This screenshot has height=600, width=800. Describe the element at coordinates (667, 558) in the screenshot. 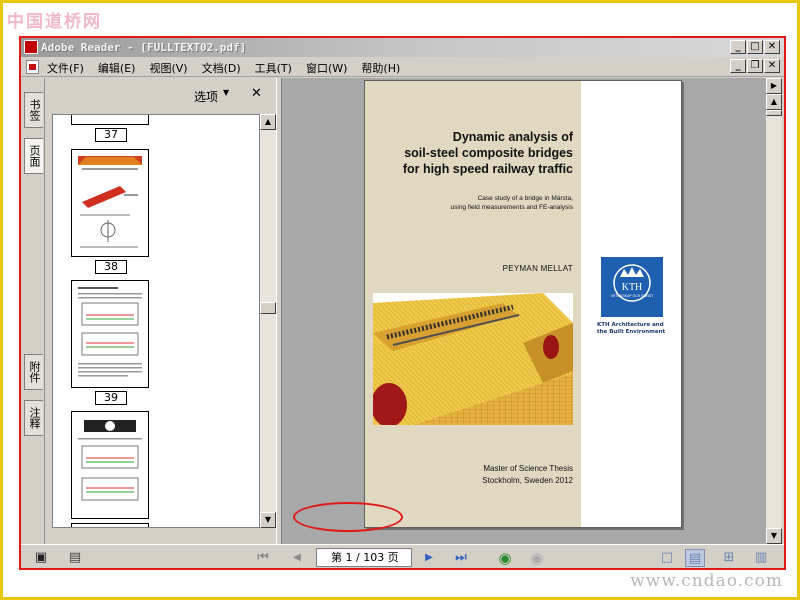

I see `single-page-icon: □` at that location.